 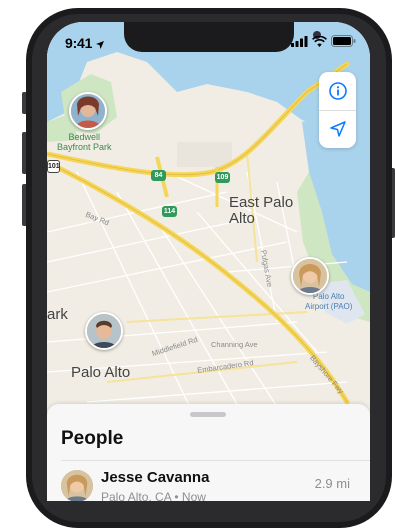 What do you see at coordinates (261, 210) in the screenshot?
I see `map-label-east-palo-alto: East Palo Alto` at bounding box center [261, 210].